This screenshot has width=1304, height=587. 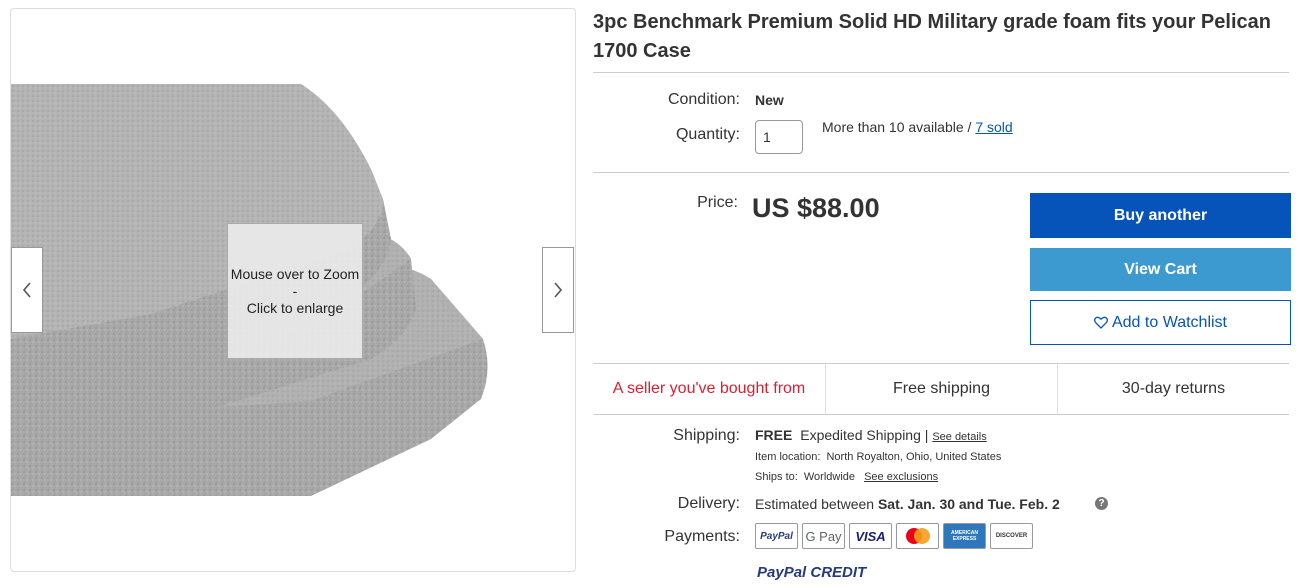 What do you see at coordinates (769, 100) in the screenshot?
I see `condition-value: New` at bounding box center [769, 100].